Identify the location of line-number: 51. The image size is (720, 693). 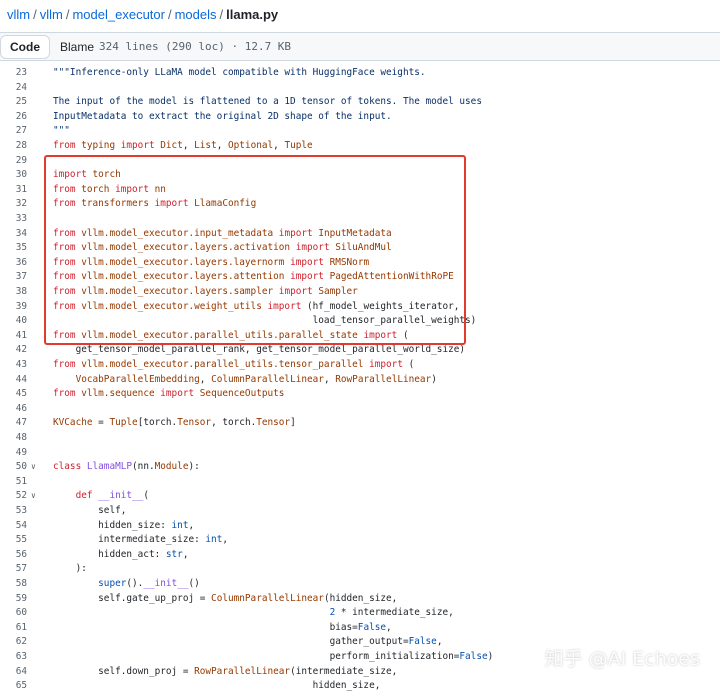
(13, 482).